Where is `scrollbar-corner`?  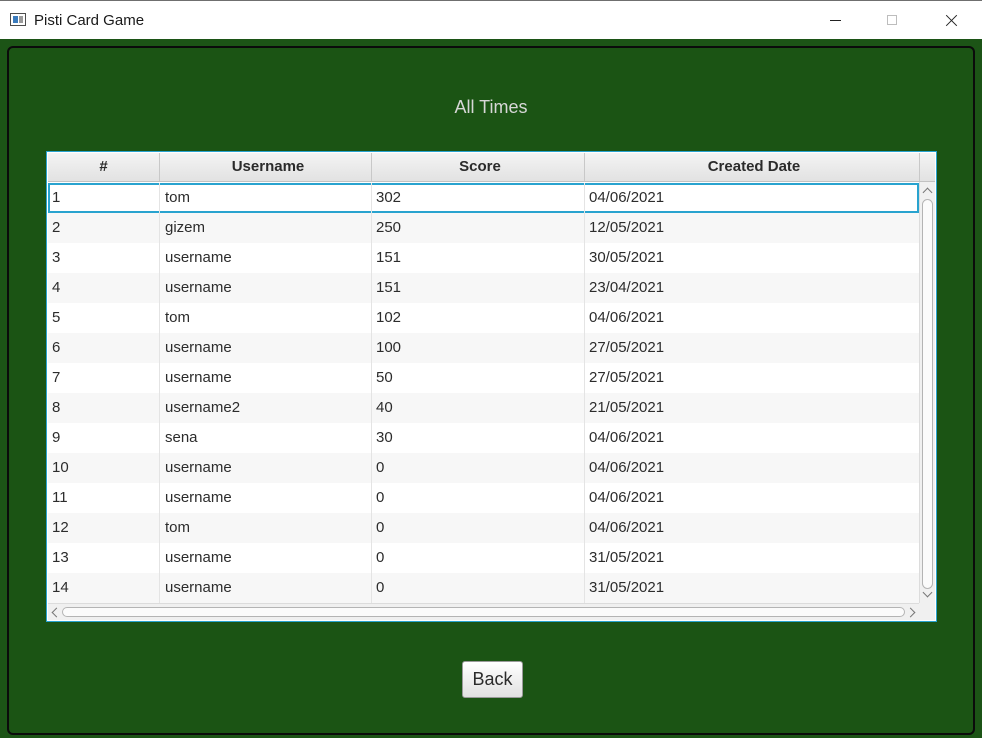
scrollbar-corner is located at coordinates (927, 611).